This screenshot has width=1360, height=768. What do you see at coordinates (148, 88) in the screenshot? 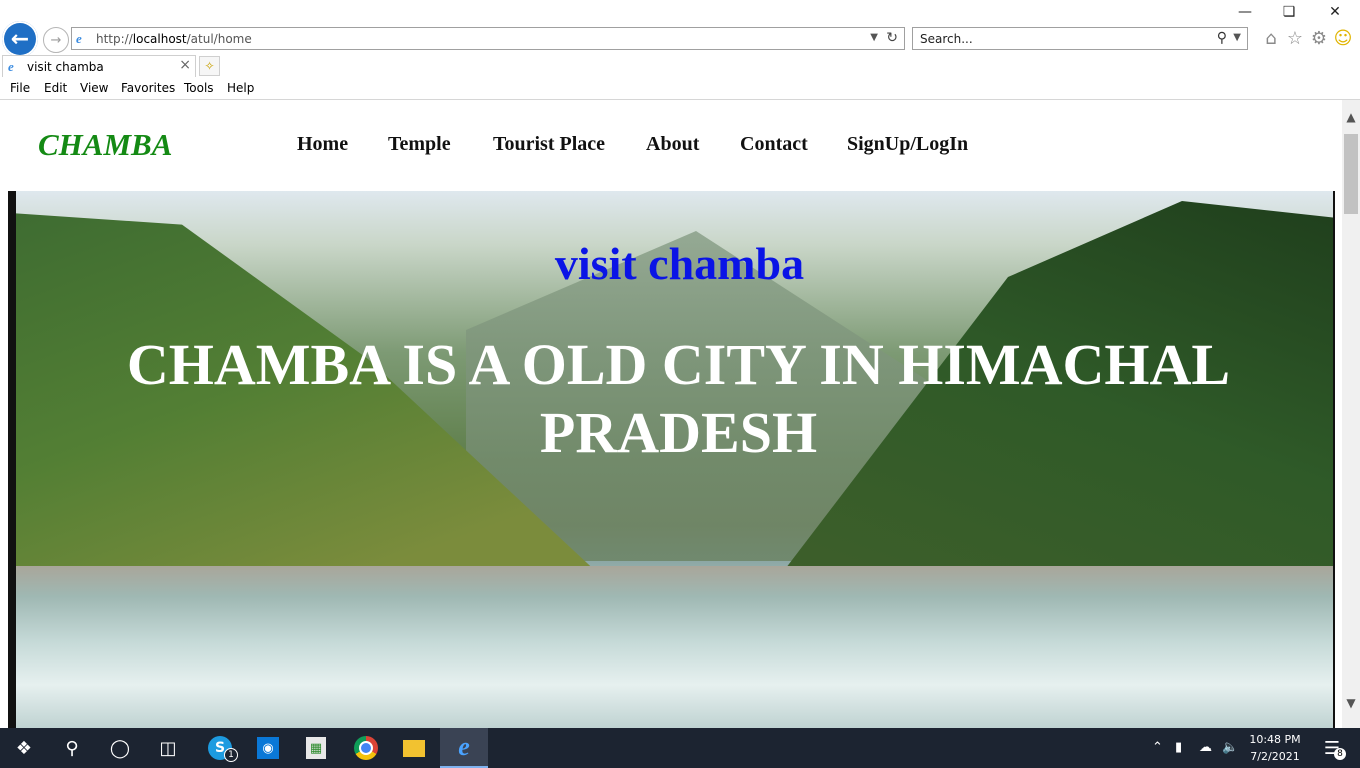
I see `menu-favorites: Favorites` at bounding box center [148, 88].